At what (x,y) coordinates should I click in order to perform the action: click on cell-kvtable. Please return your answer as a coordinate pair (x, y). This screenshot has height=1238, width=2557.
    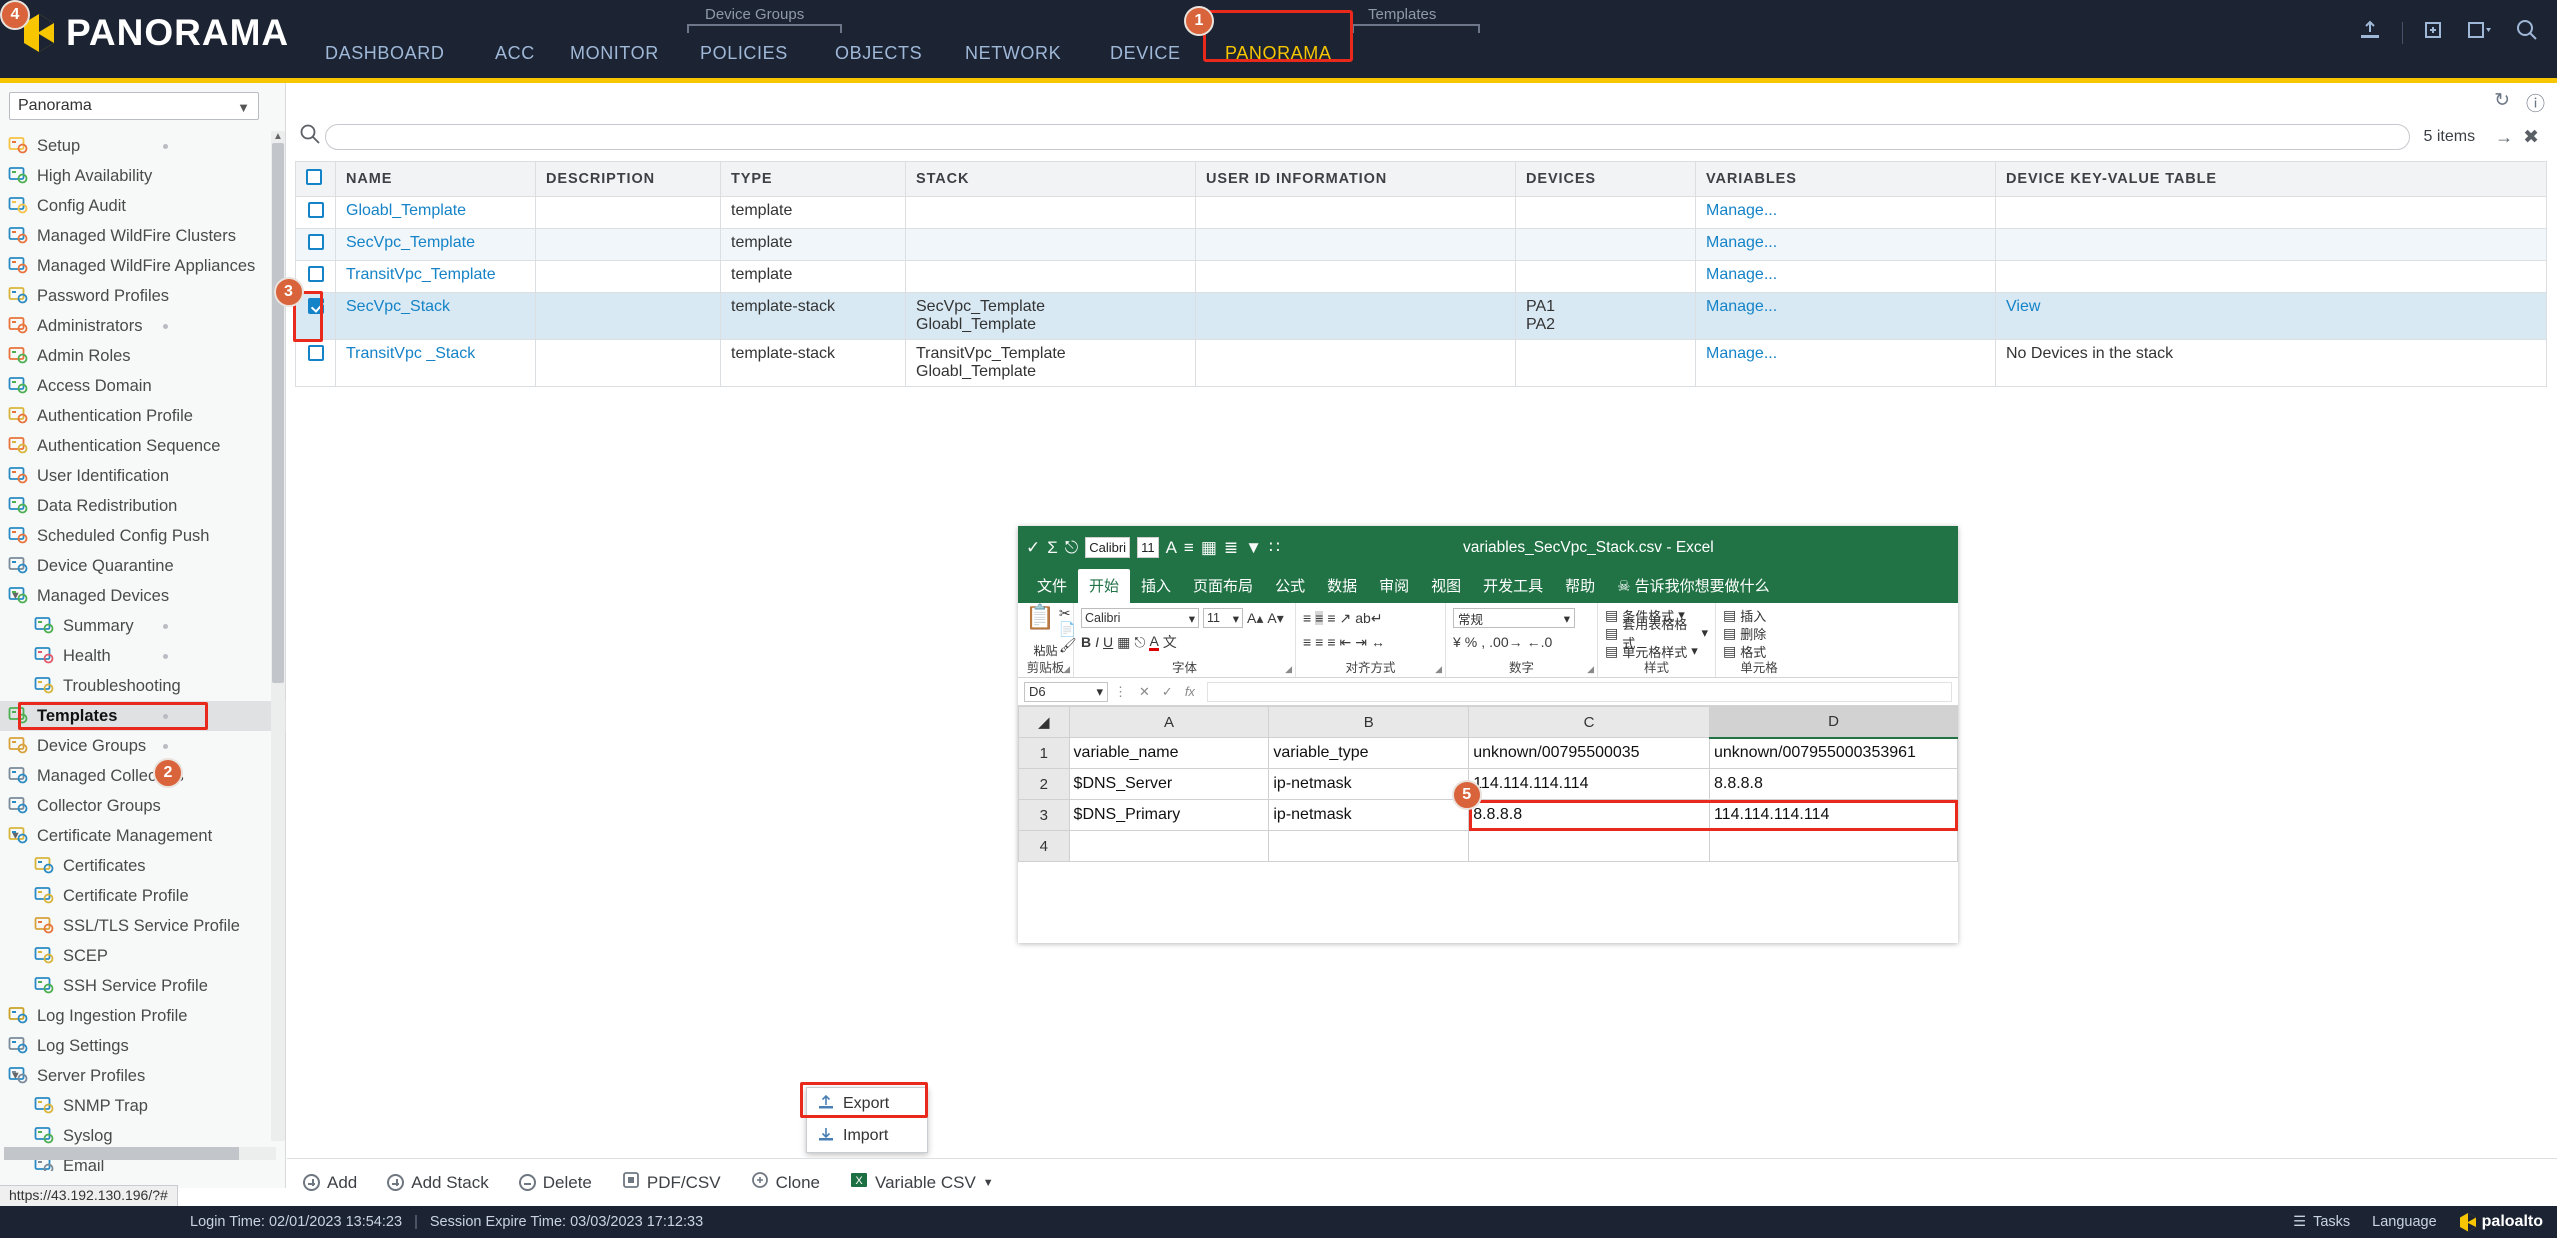
    Looking at the image, I should click on (2271, 244).